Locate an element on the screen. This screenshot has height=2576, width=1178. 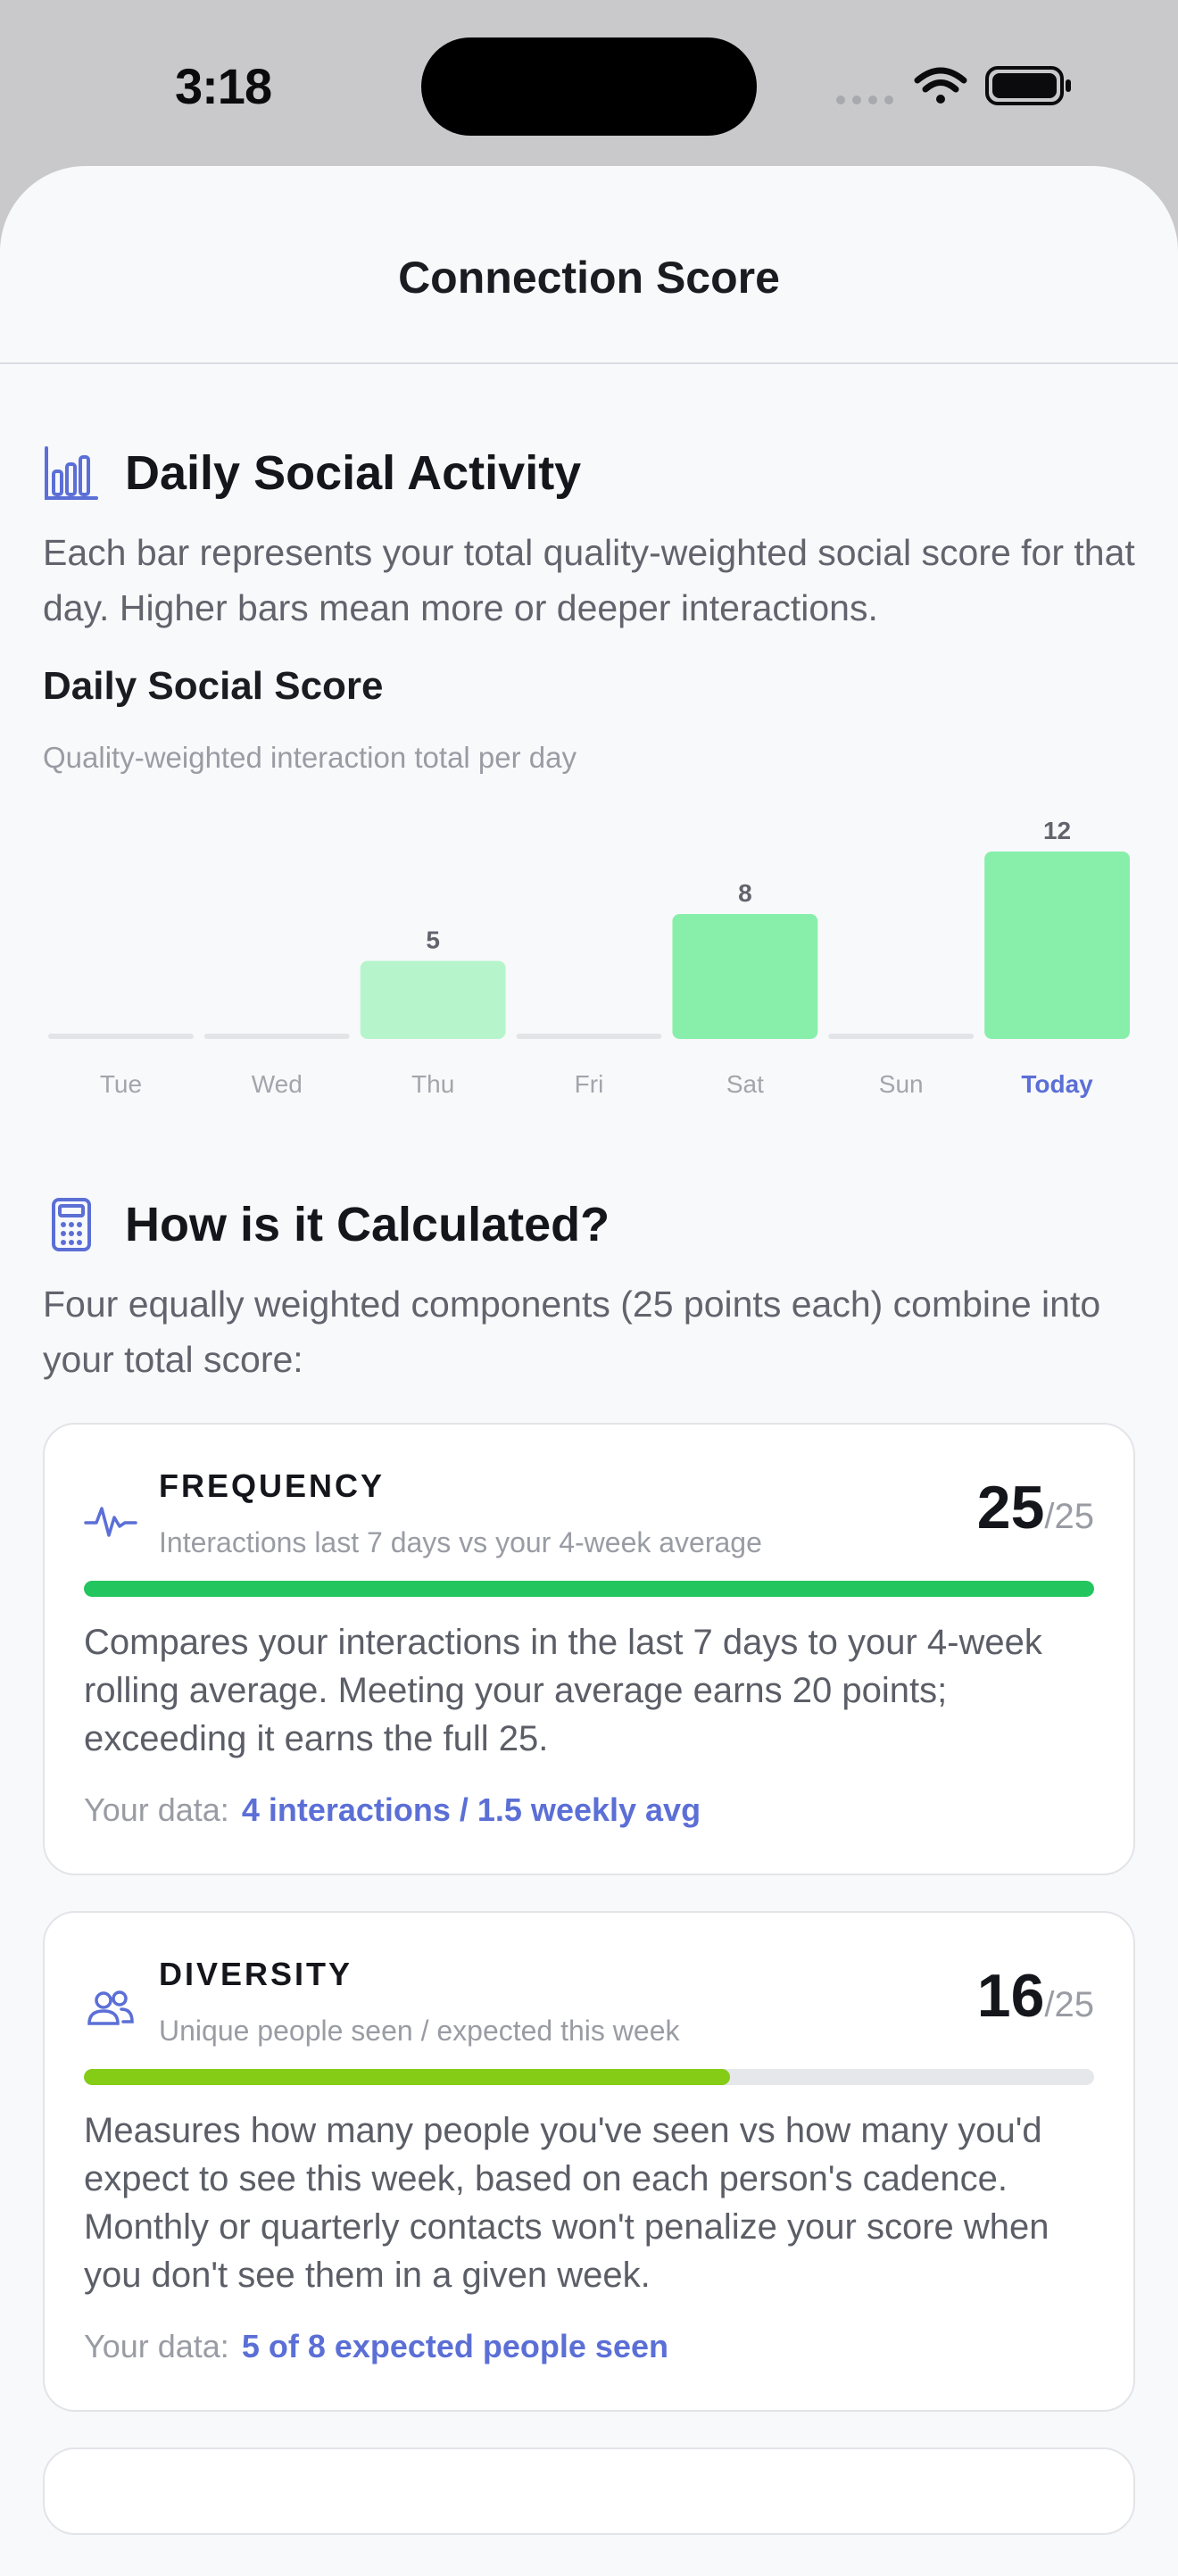
card-subtitle: Unique people seen / expected this week is located at coordinates (419, 2031).